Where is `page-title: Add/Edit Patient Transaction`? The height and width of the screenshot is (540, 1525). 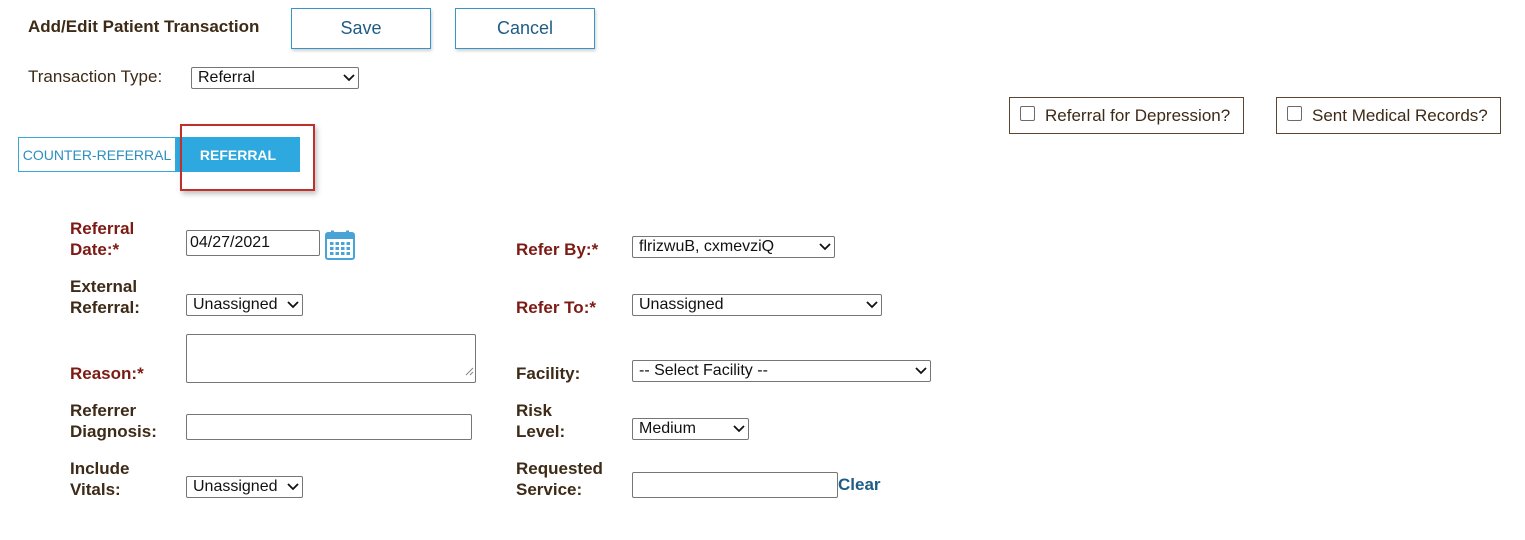 page-title: Add/Edit Patient Transaction is located at coordinates (144, 26).